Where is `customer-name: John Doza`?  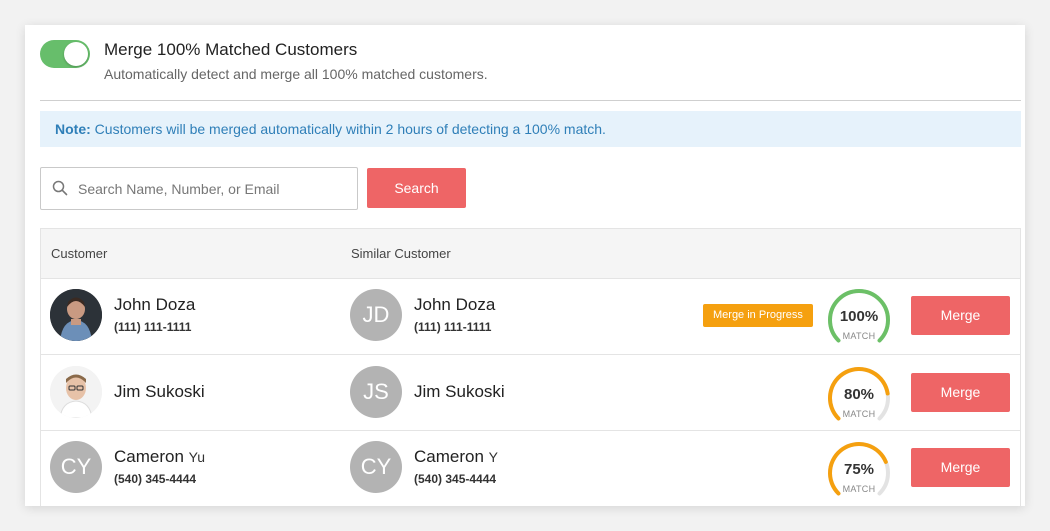 customer-name: John Doza is located at coordinates (155, 304).